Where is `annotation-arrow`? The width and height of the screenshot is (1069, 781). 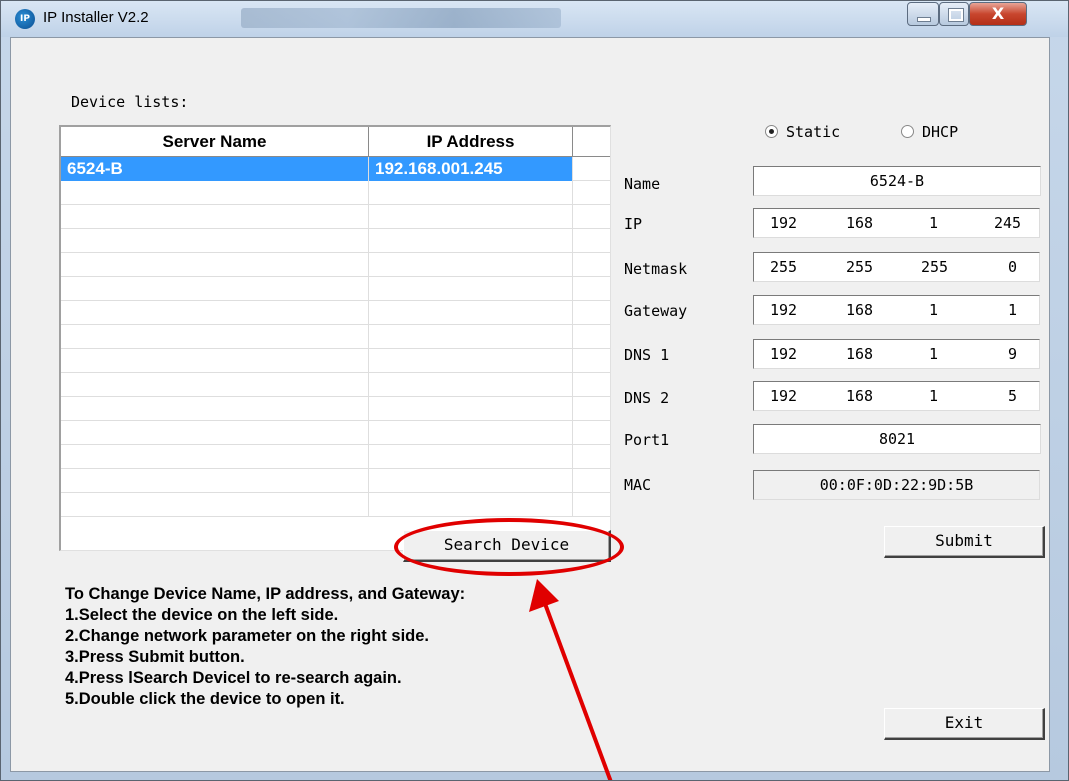
annotation-arrow is located at coordinates (571, 679).